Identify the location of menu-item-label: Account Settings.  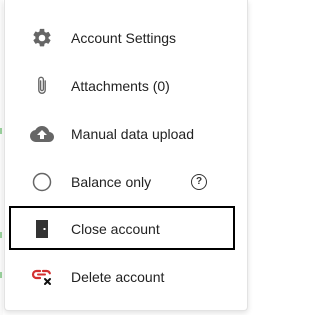
(124, 38).